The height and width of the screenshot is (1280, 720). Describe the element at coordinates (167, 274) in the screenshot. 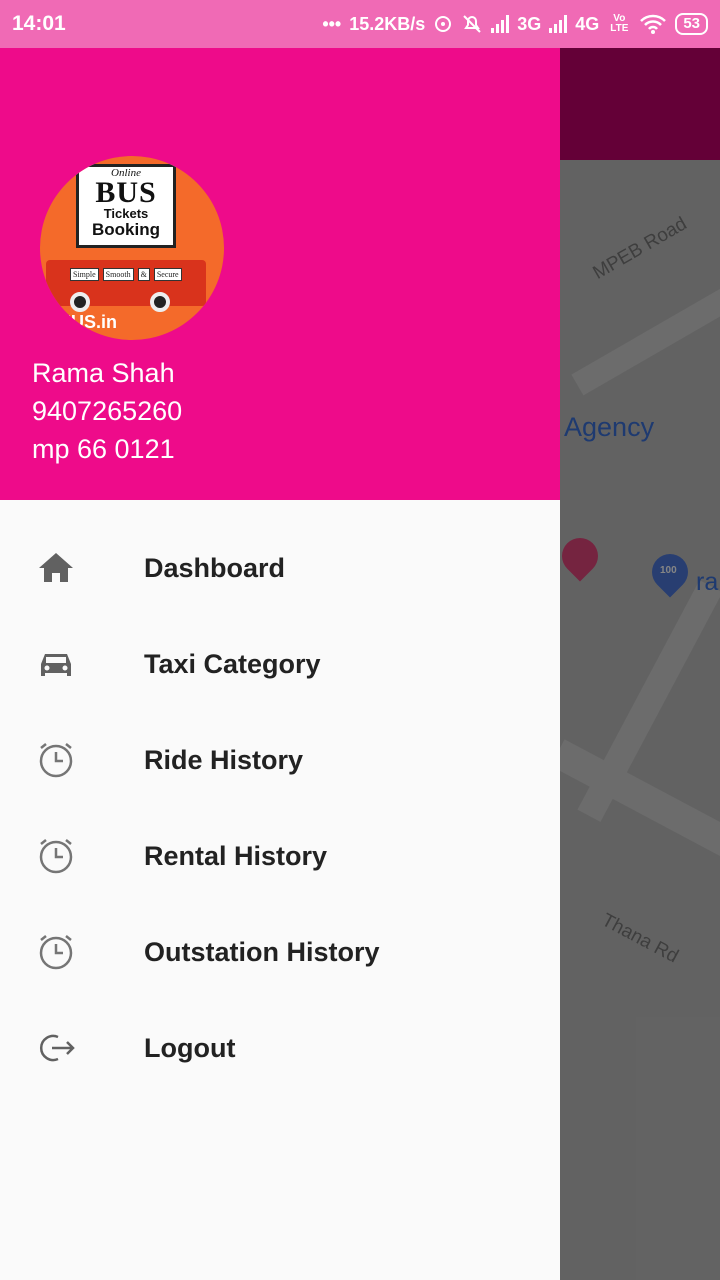

I see `logo-tag: Secure` at that location.